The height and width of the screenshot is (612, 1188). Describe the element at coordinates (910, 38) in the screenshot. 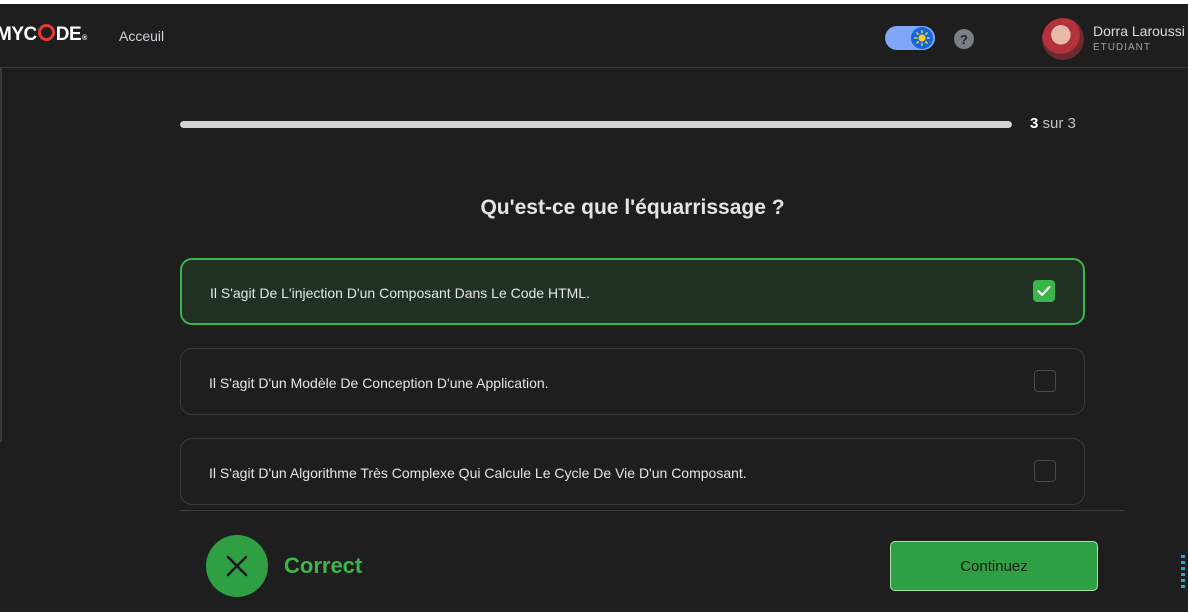

I see `theme-toggle` at that location.